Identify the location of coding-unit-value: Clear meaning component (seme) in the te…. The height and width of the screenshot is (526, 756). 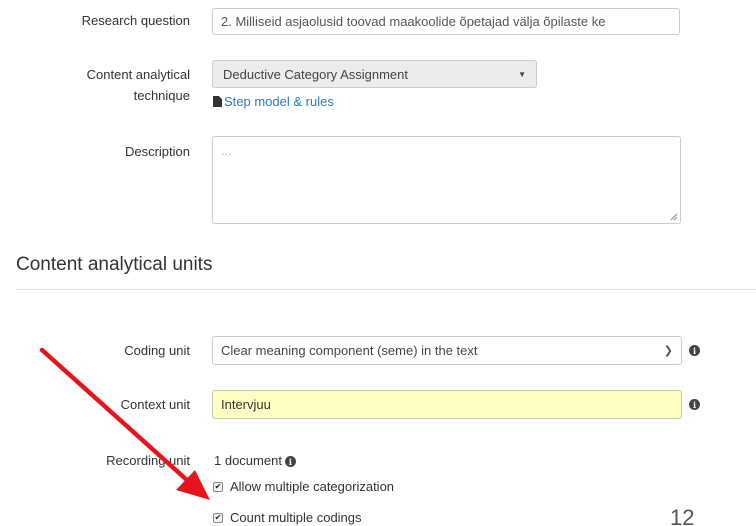
(349, 350).